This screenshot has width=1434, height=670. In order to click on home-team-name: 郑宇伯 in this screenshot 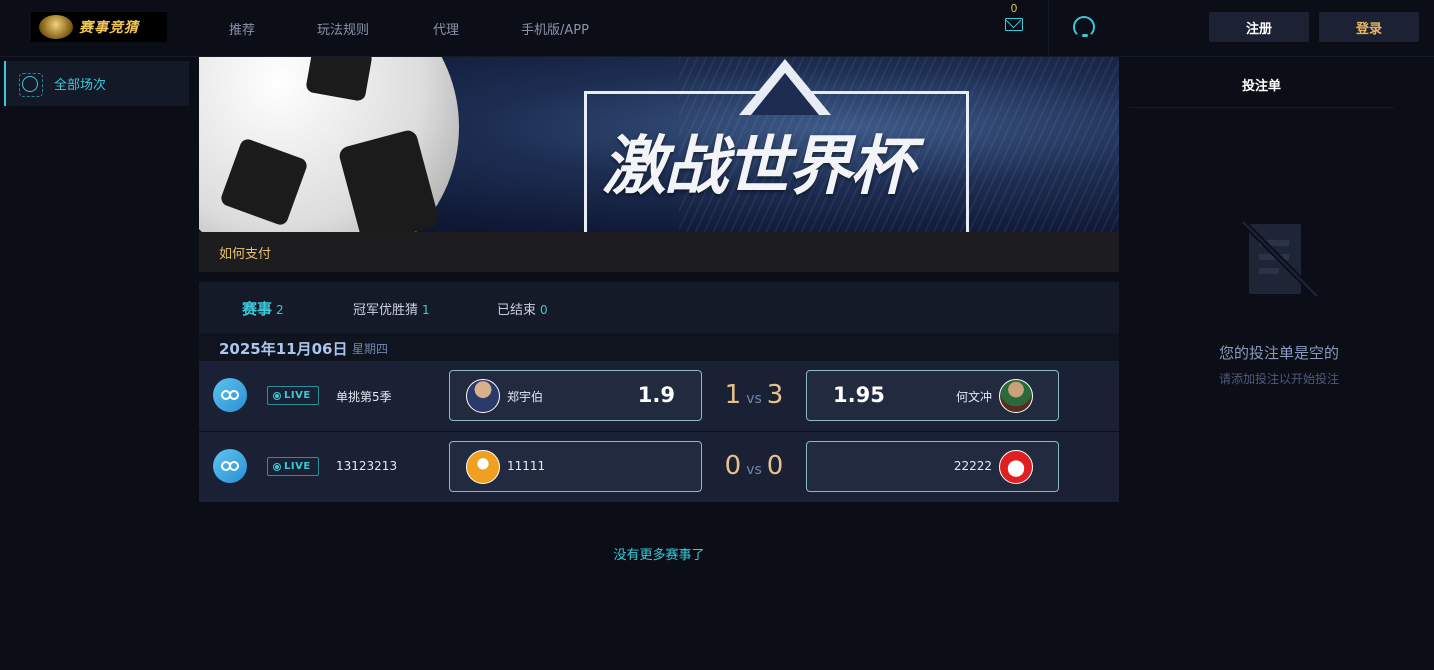, I will do `click(525, 397)`.